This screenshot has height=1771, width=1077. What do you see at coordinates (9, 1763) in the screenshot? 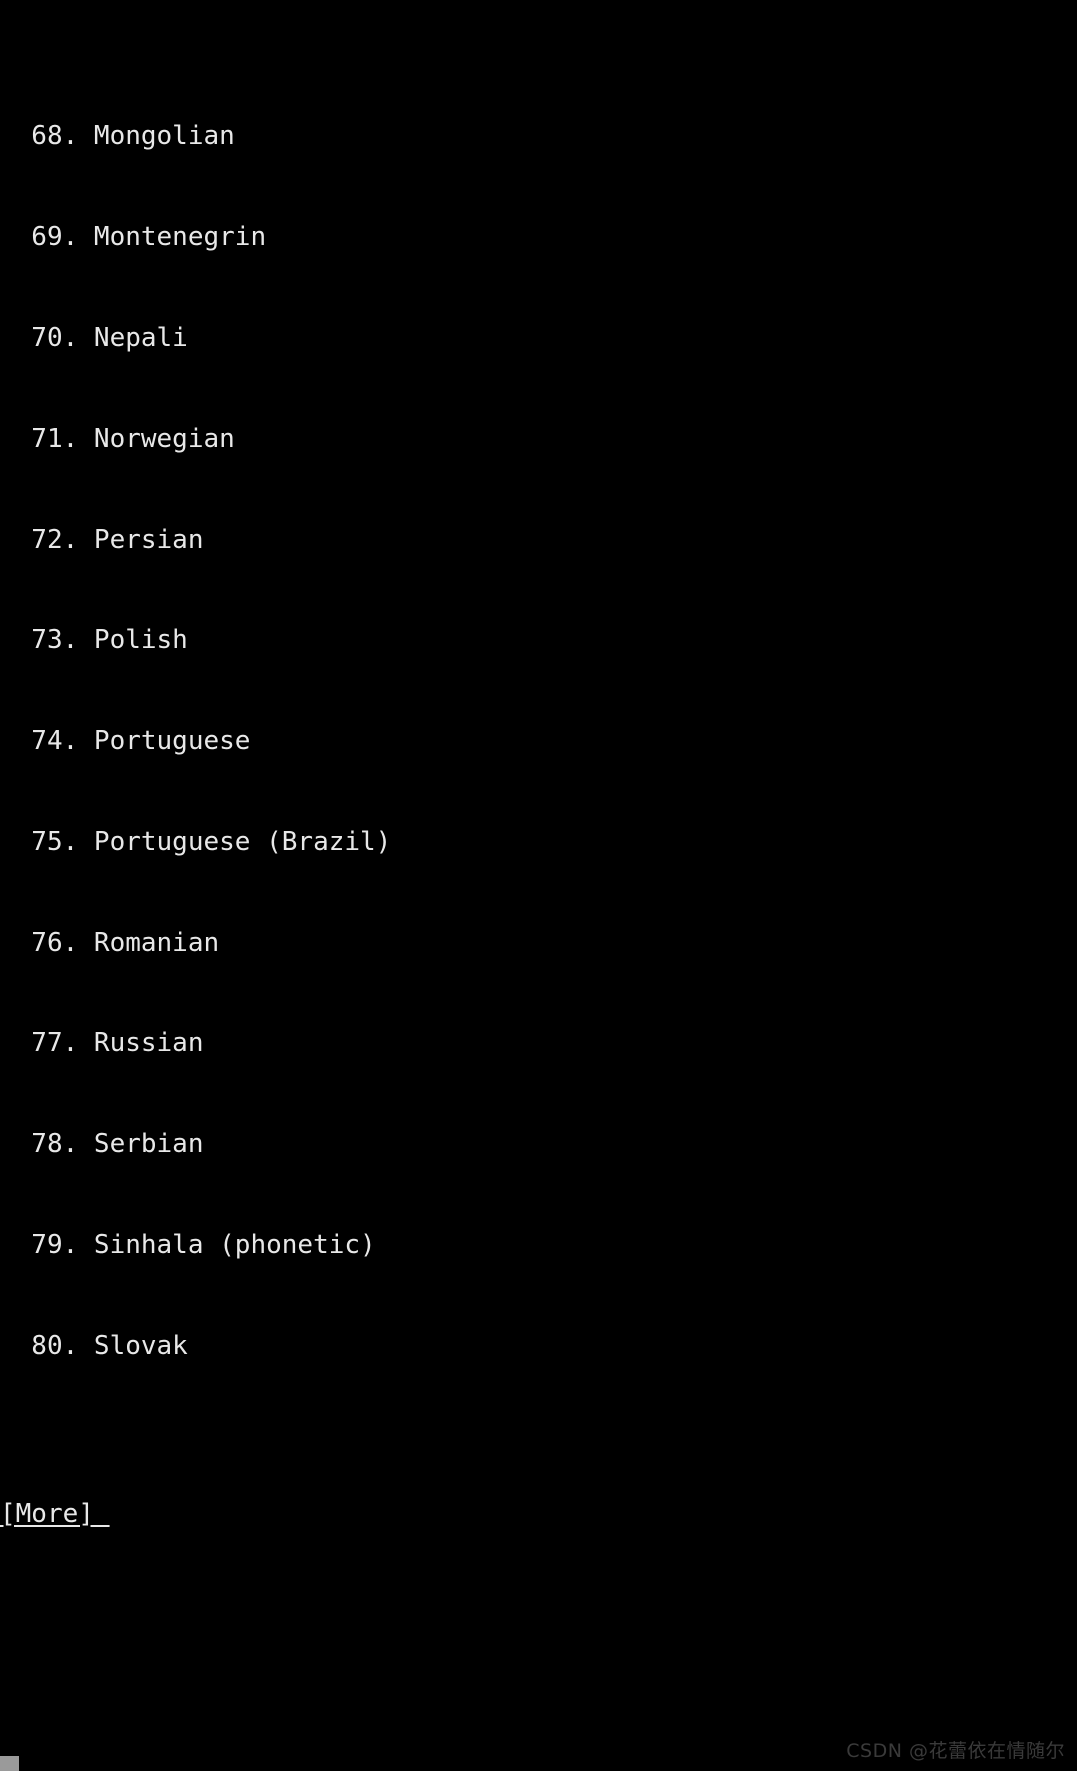
I see `terminal-cursor` at bounding box center [9, 1763].